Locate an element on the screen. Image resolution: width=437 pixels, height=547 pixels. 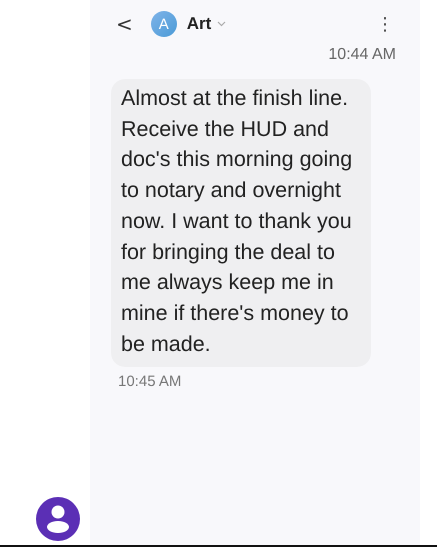
message-time: 10:45 AM is located at coordinates (150, 381).